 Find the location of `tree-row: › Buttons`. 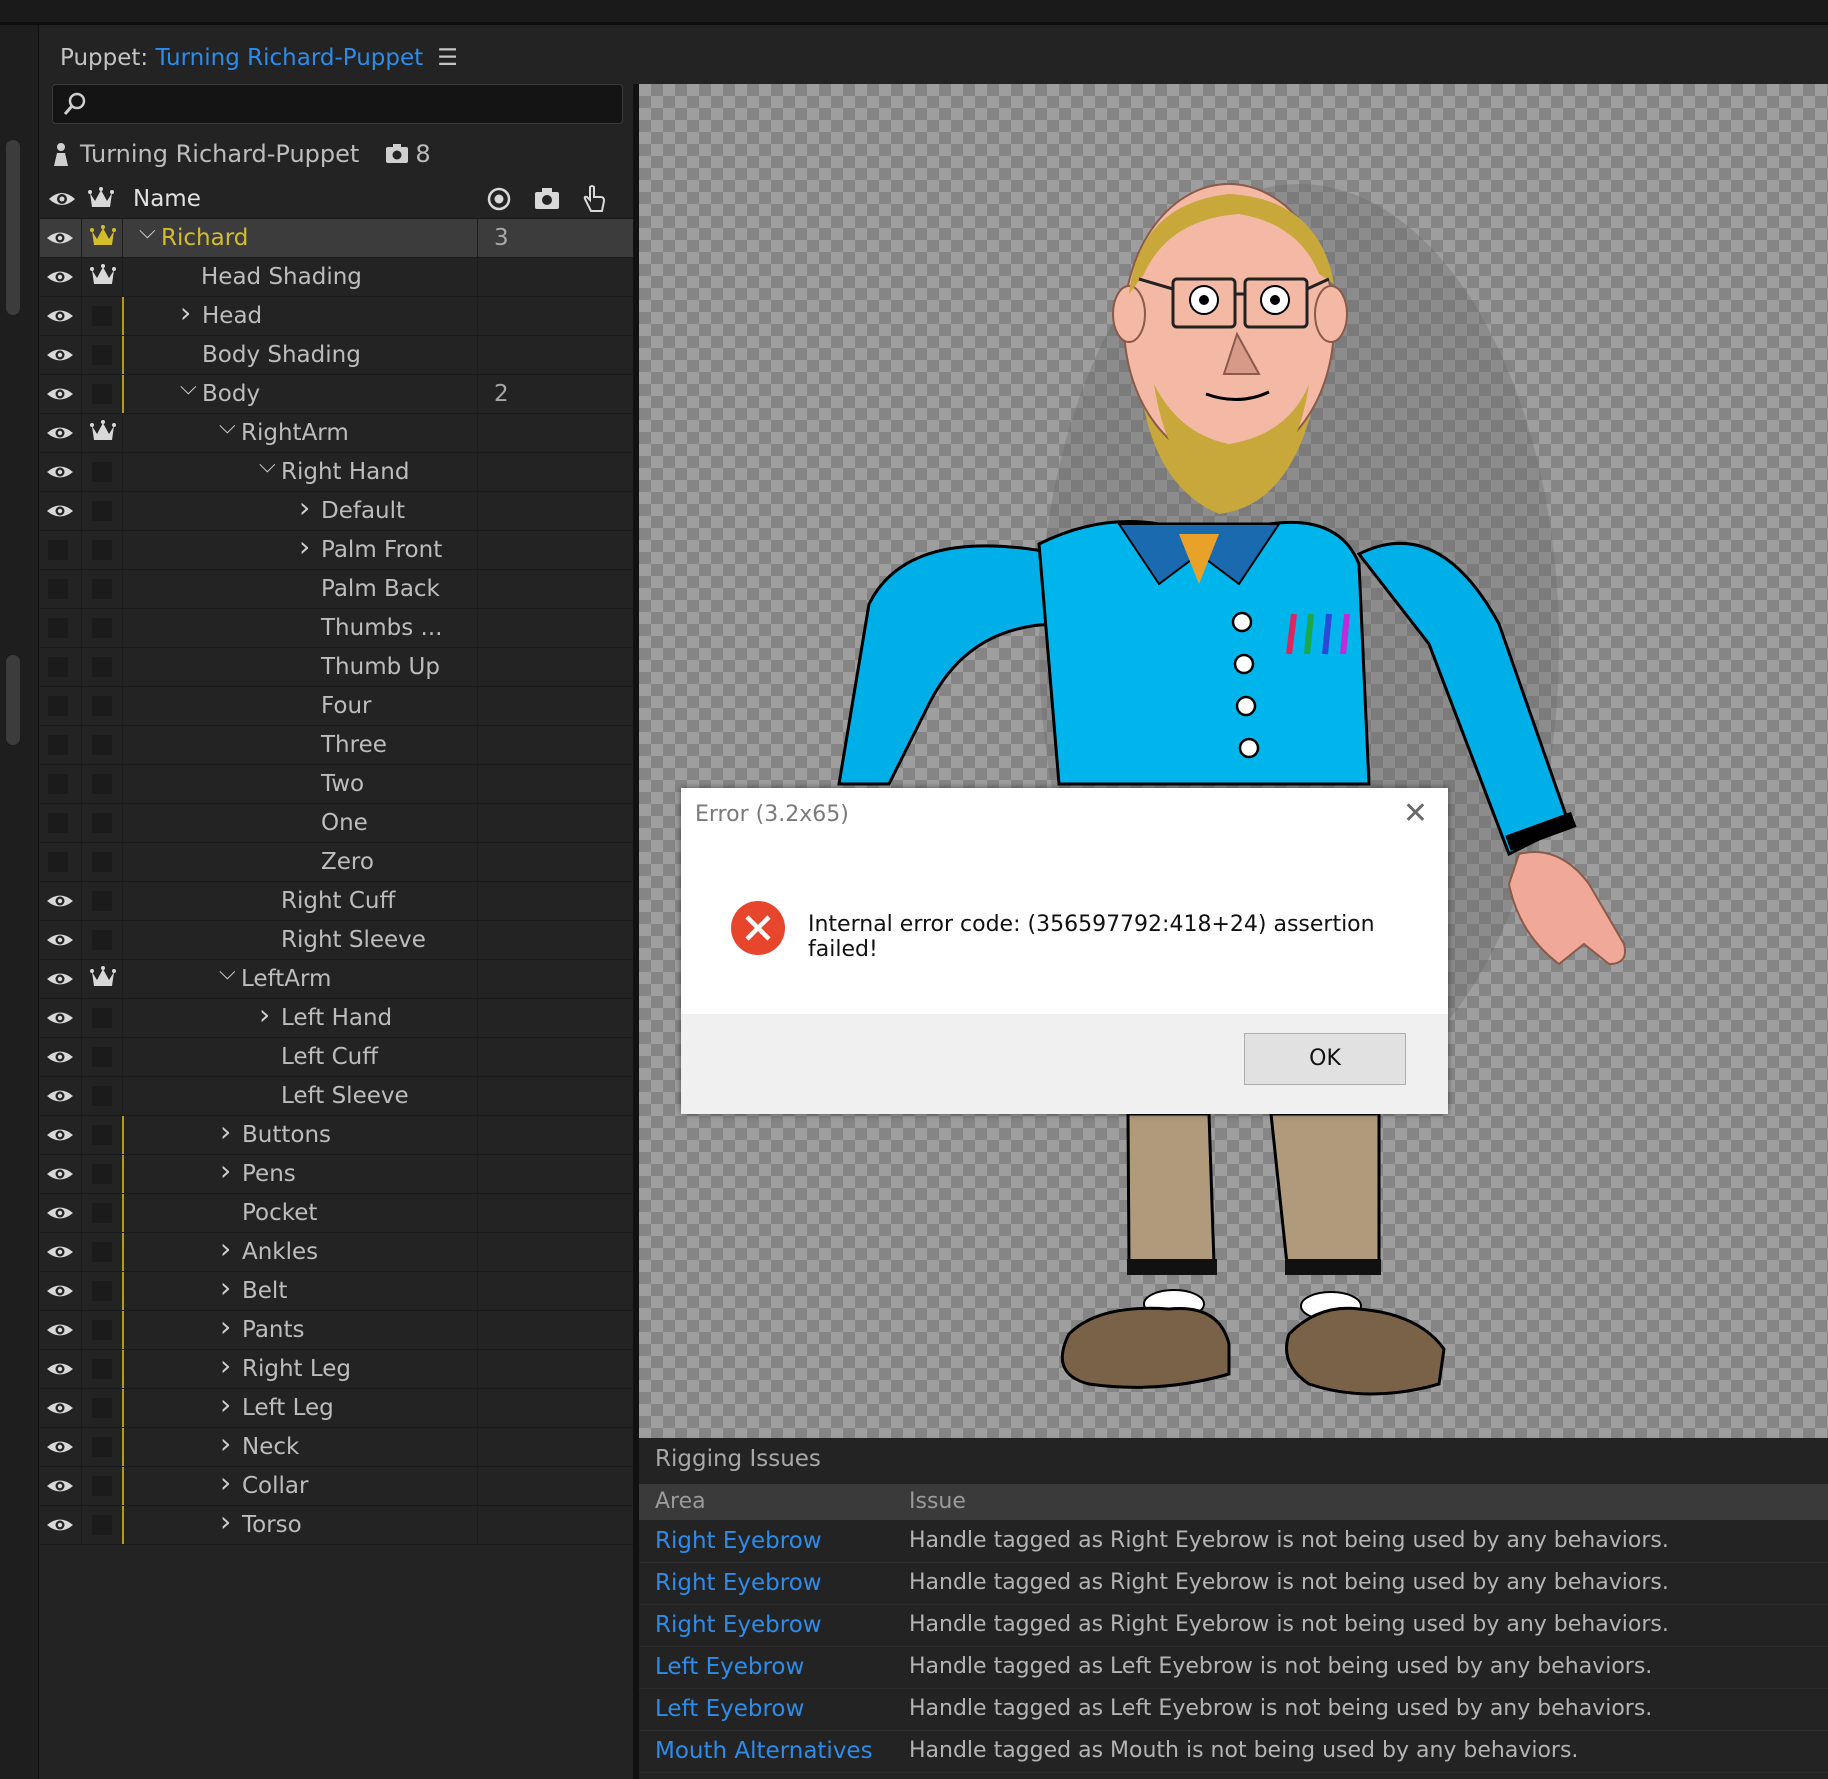

tree-row: › Buttons is located at coordinates (336, 1135).